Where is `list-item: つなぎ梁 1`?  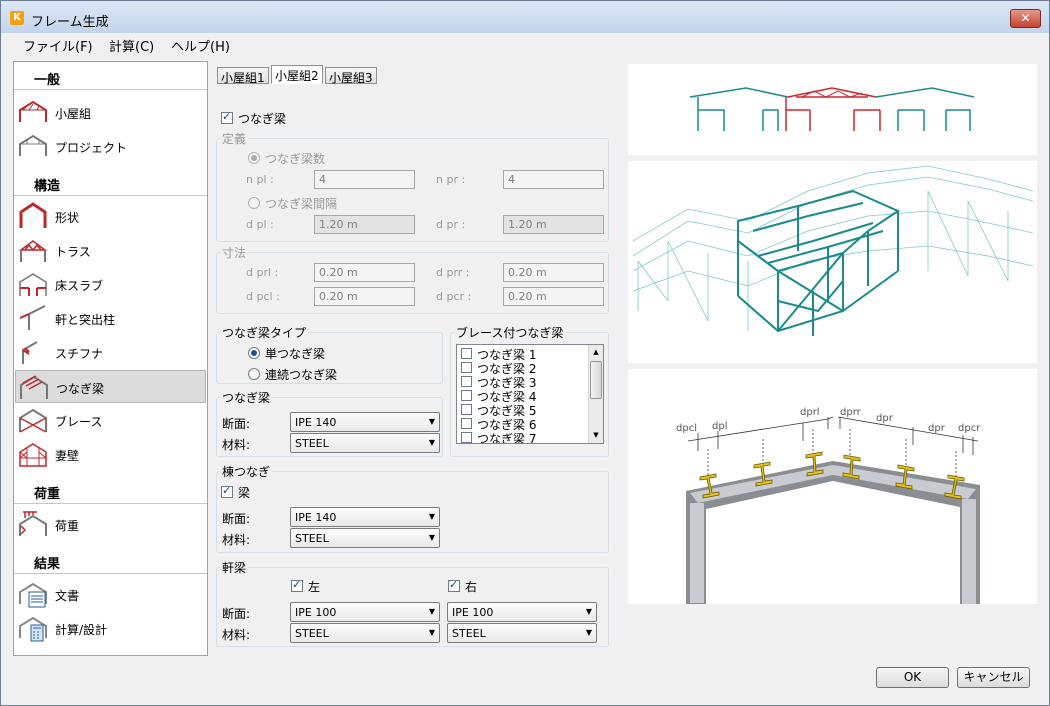
list-item: つなぎ梁 1 is located at coordinates (525, 354).